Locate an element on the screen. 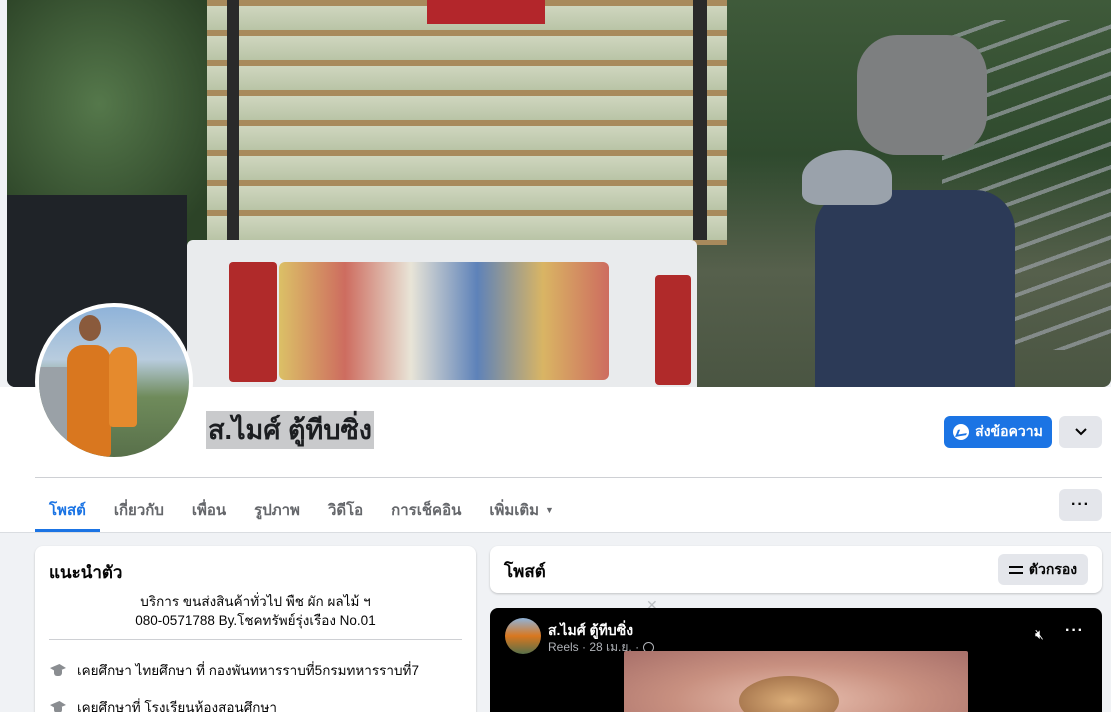 The image size is (1111, 712). reel-author-avatar is located at coordinates (523, 636).